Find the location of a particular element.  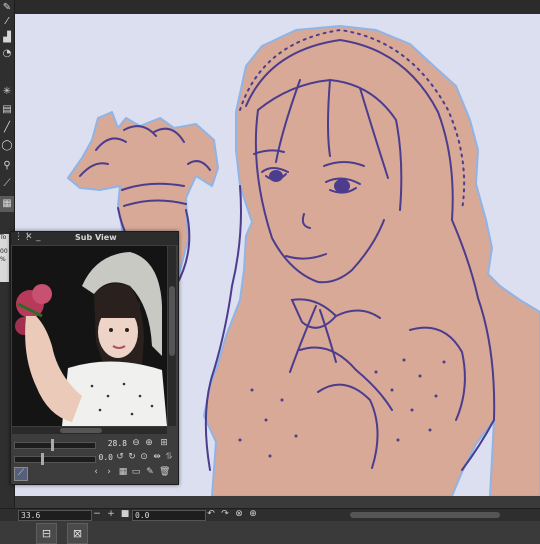

zoom-value: 28.8 is located at coordinates (117, 443).